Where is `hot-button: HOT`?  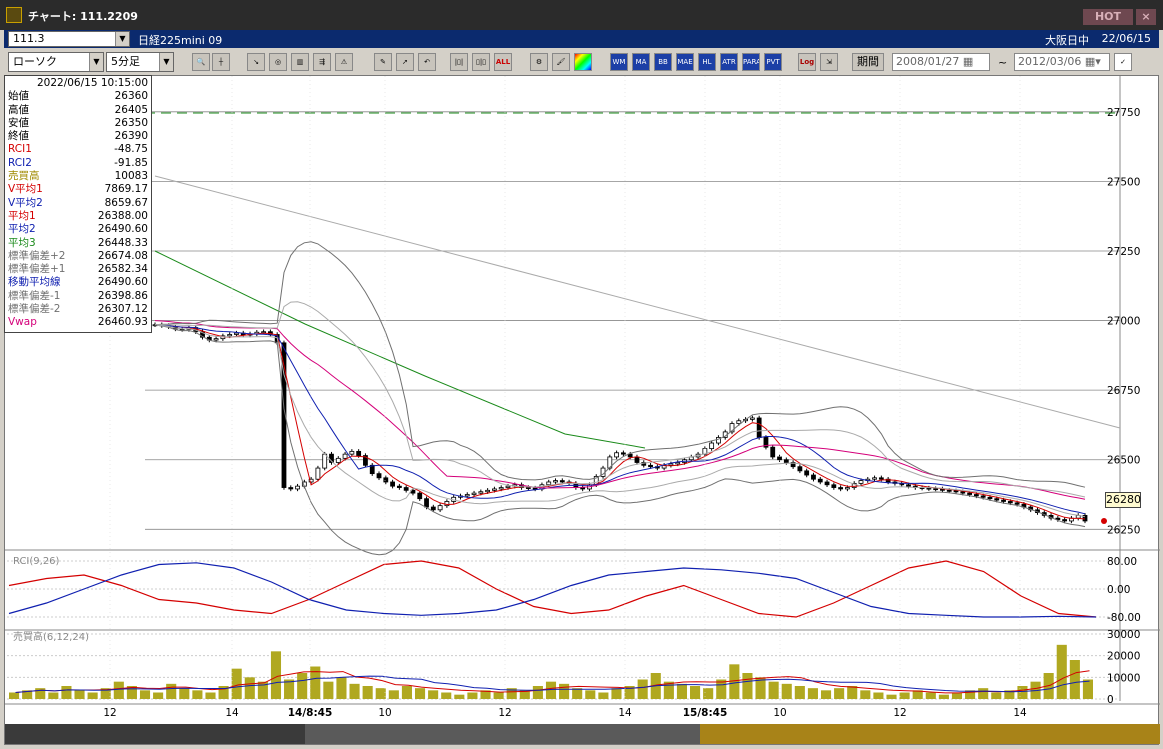 hot-button: HOT is located at coordinates (1108, 17).